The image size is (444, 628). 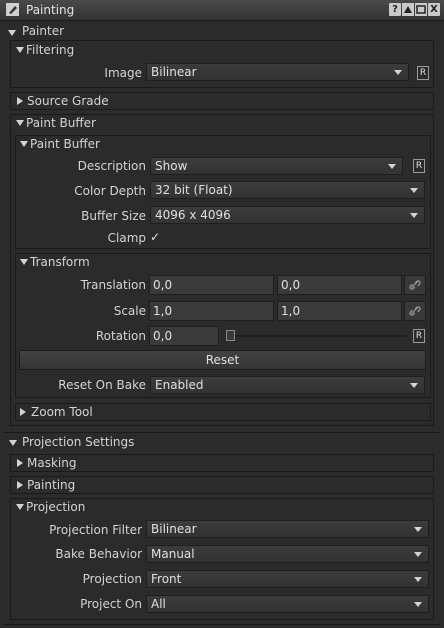 I want to click on image-label: Image, so click(x=123, y=73).